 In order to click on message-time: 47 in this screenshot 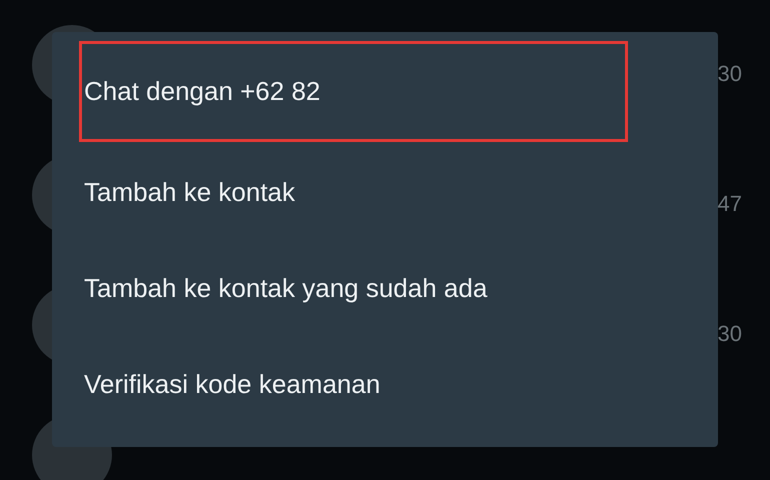, I will do `click(730, 204)`.